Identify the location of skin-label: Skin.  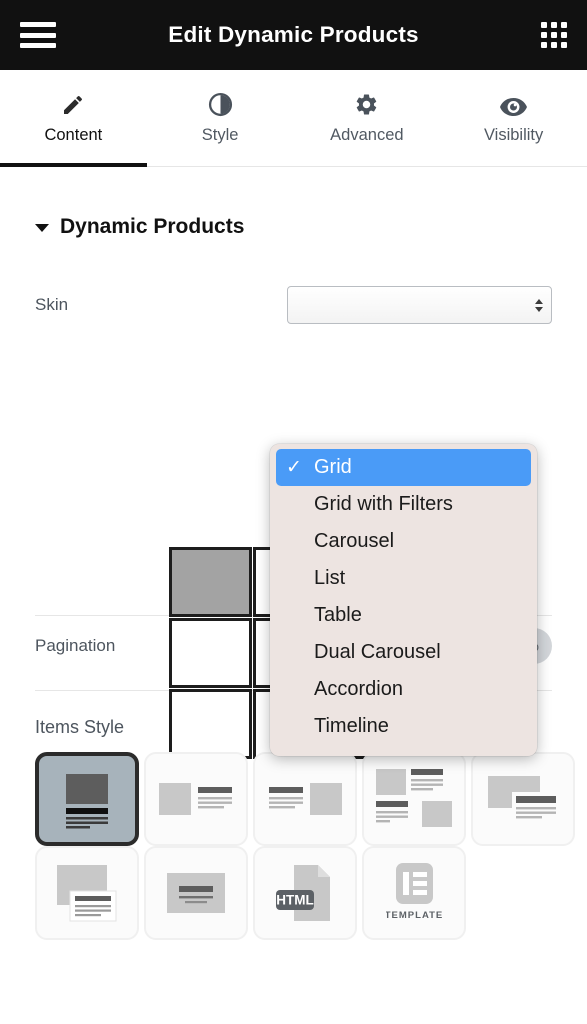
(52, 304).